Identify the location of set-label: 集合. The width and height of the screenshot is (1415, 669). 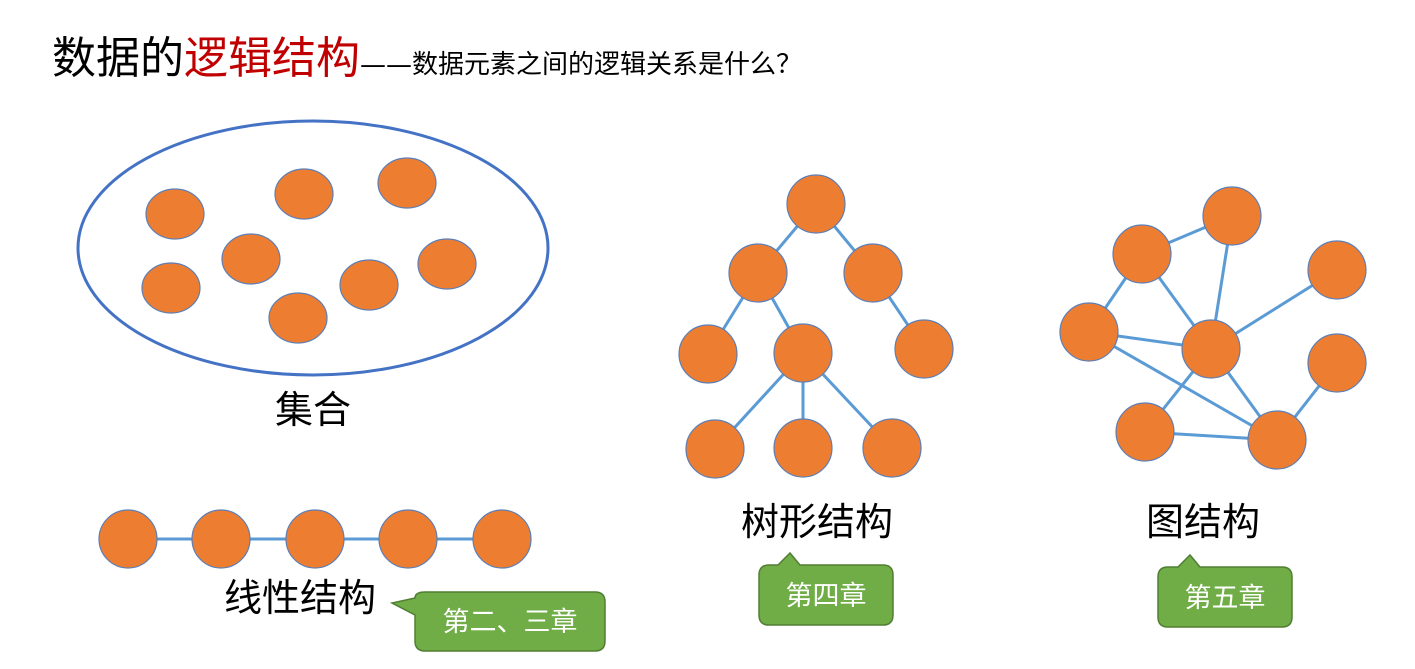
(313, 410).